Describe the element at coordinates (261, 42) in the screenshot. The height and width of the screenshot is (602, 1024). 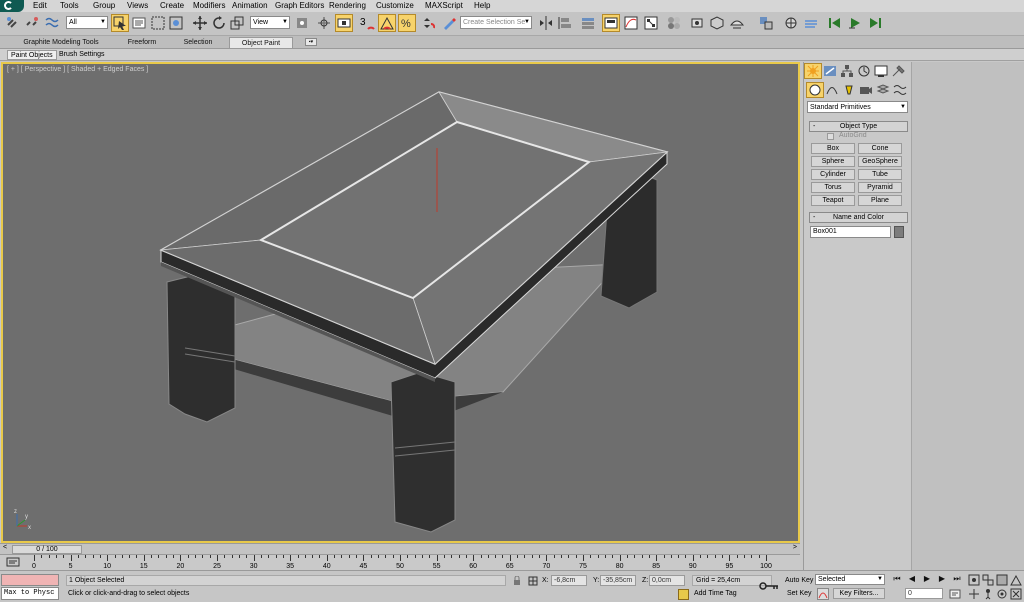
I see `tab-object-paint: Object Paint` at that location.